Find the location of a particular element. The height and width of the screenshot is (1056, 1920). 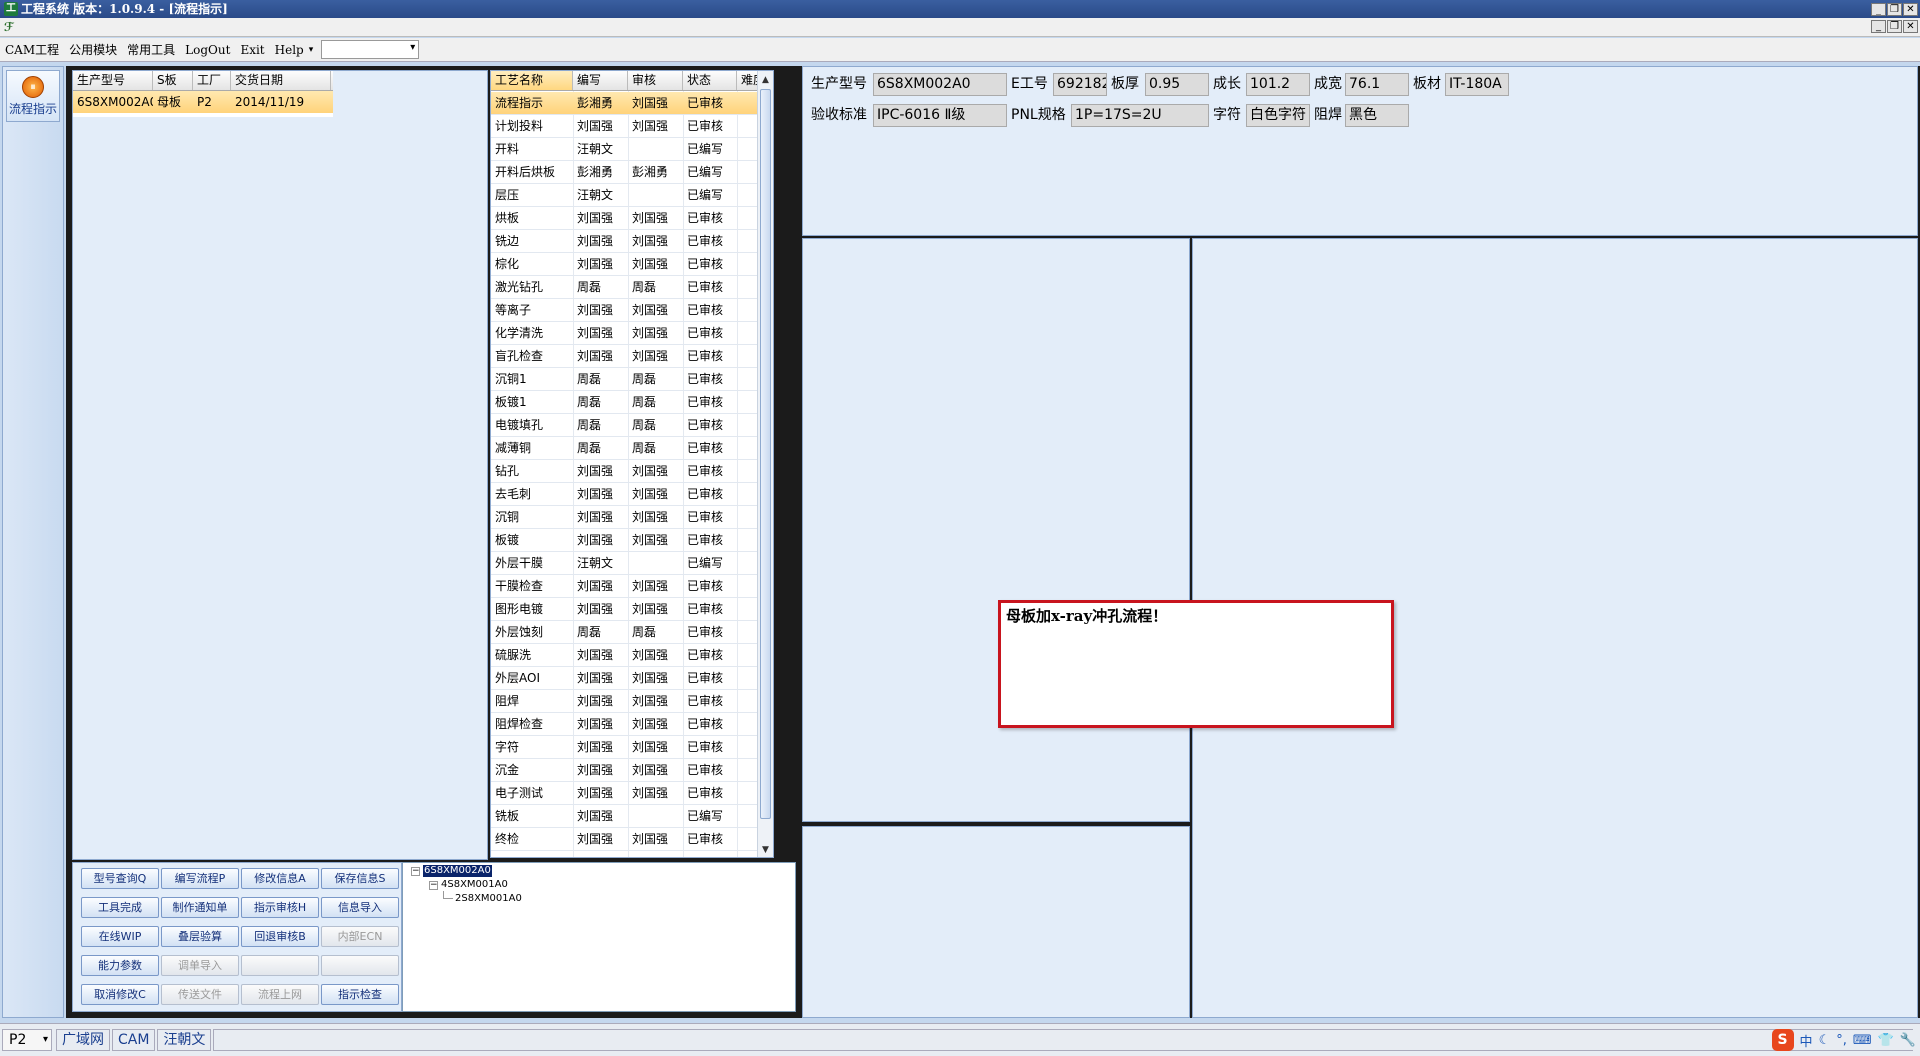

field-standard: IPC-6016 Ⅱ级 is located at coordinates (940, 115).